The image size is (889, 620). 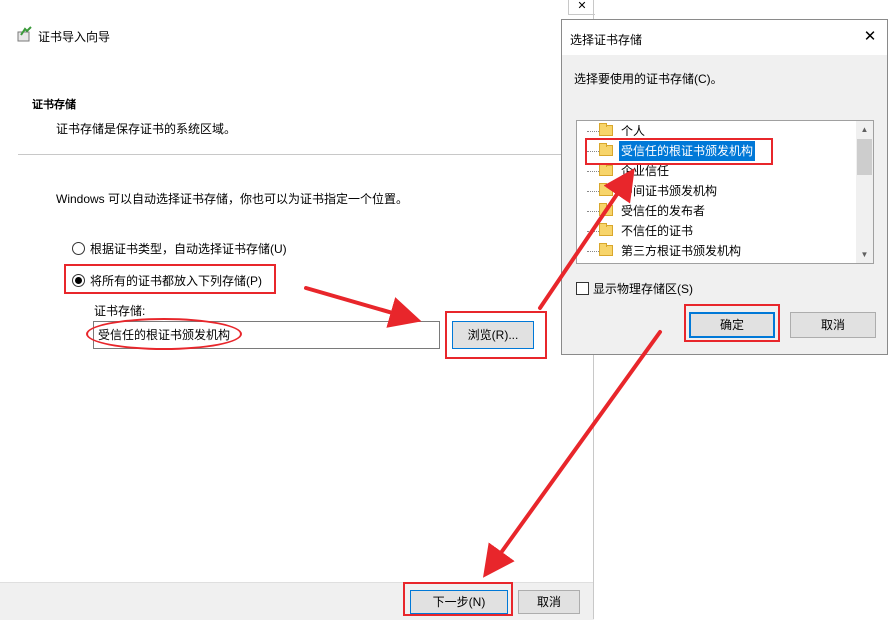 I want to click on tree-item-label: 中间证书颁发机构, so click(x=669, y=191).